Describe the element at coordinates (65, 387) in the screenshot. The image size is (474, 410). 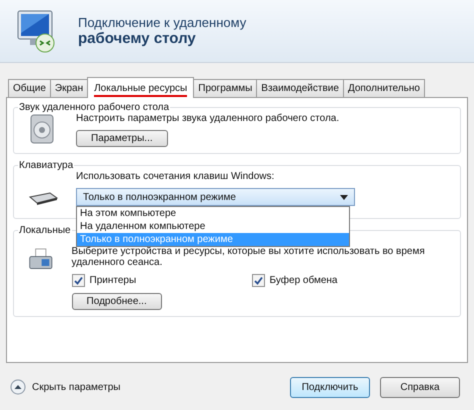
I see `hide-options-button: Скрыть параметры` at that location.